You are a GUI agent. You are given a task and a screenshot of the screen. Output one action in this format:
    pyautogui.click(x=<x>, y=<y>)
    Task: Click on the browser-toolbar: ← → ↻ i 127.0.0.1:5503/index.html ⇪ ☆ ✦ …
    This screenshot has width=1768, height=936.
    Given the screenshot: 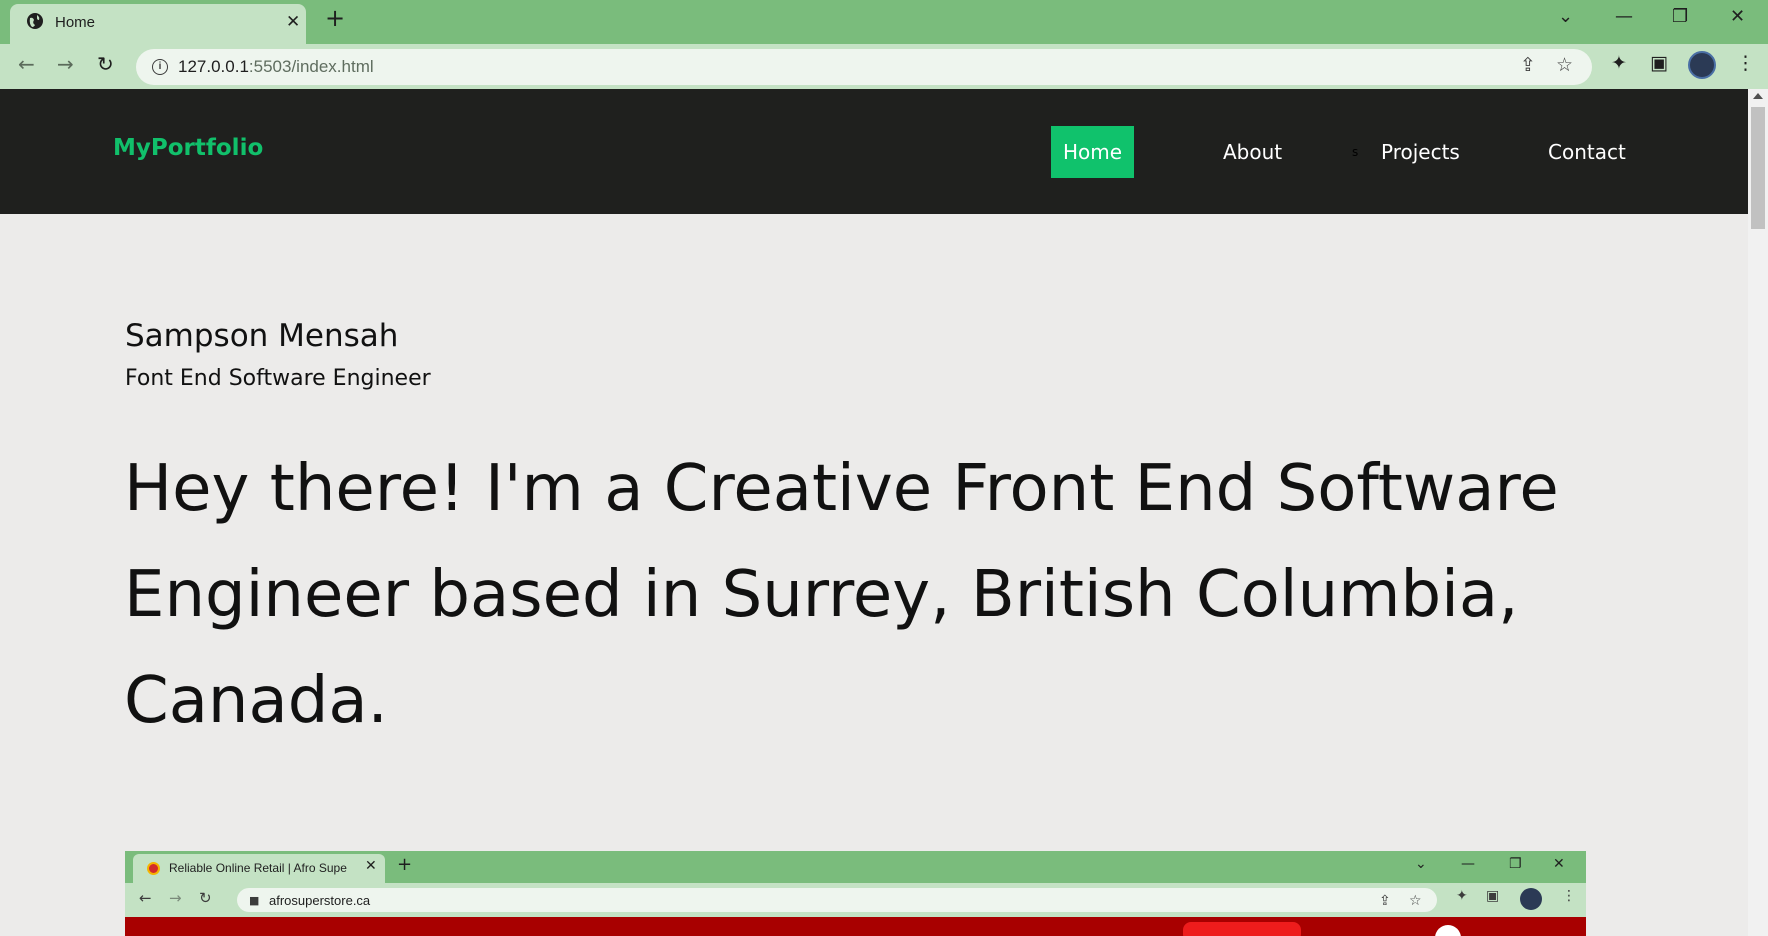 What is the action you would take?
    pyautogui.click(x=884, y=66)
    